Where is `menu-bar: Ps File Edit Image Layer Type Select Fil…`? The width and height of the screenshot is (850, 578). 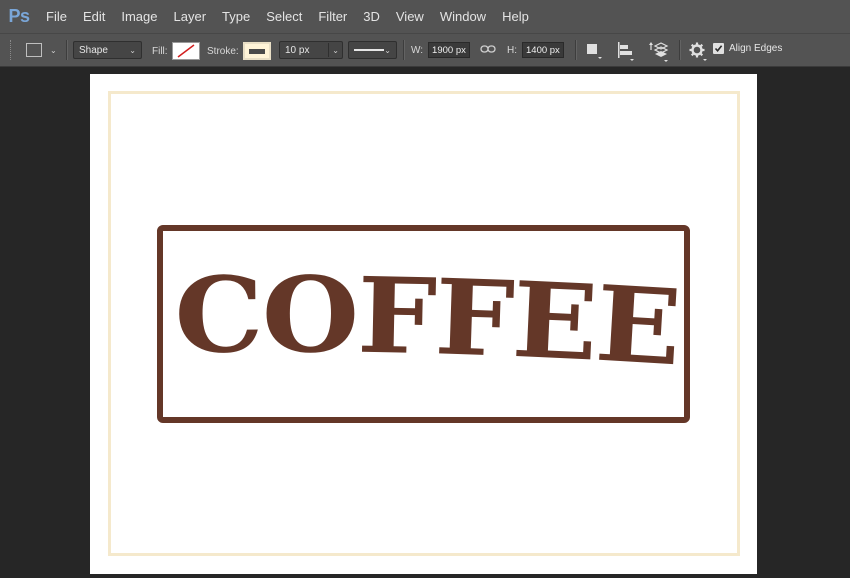 menu-bar: Ps File Edit Image Layer Type Select Fil… is located at coordinates (425, 16).